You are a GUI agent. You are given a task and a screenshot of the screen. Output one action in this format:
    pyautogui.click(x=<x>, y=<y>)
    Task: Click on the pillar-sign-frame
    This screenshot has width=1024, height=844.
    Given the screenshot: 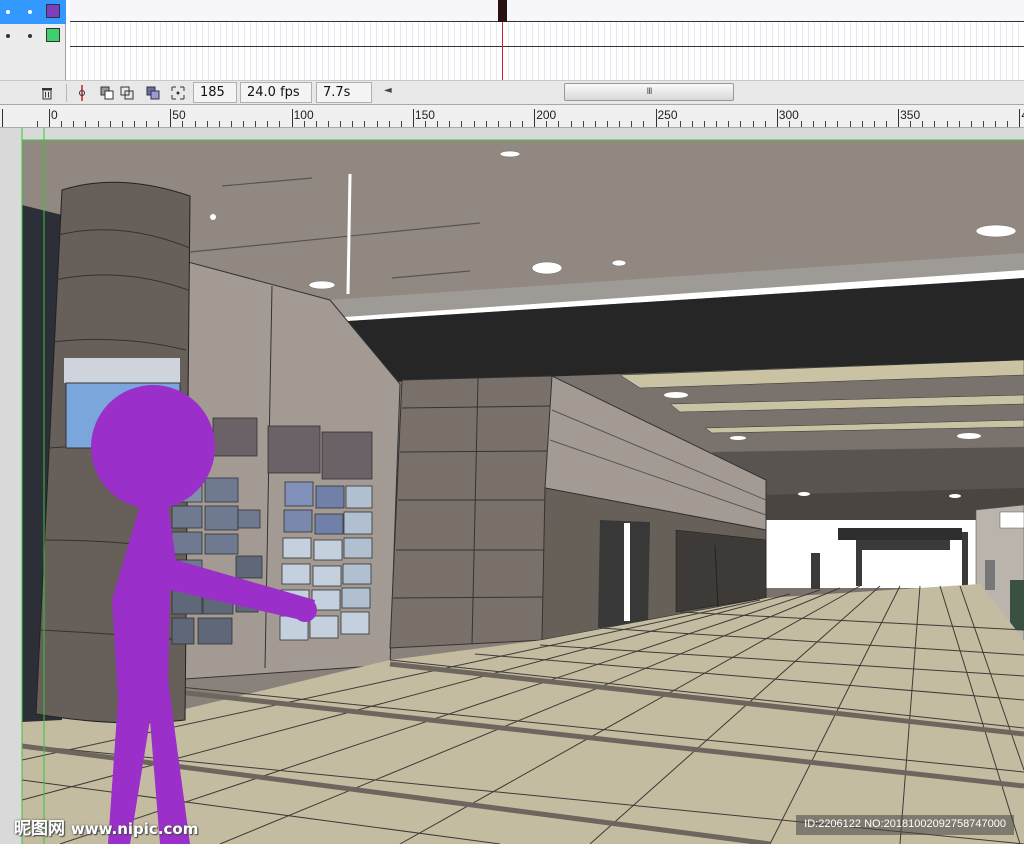 What is the action you would take?
    pyautogui.click(x=122, y=370)
    